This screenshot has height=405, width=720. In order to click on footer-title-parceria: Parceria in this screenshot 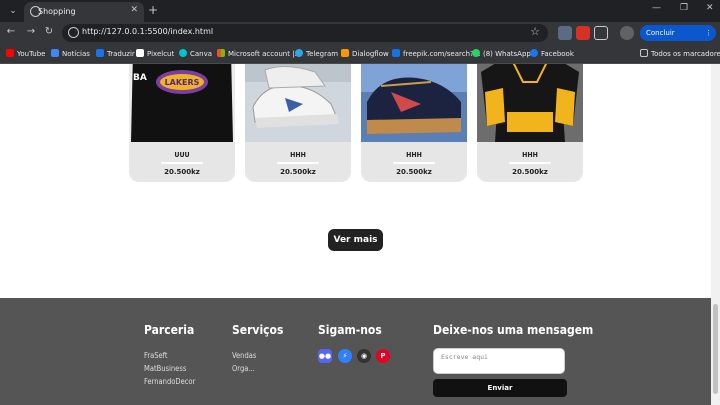, I will do `click(169, 330)`.